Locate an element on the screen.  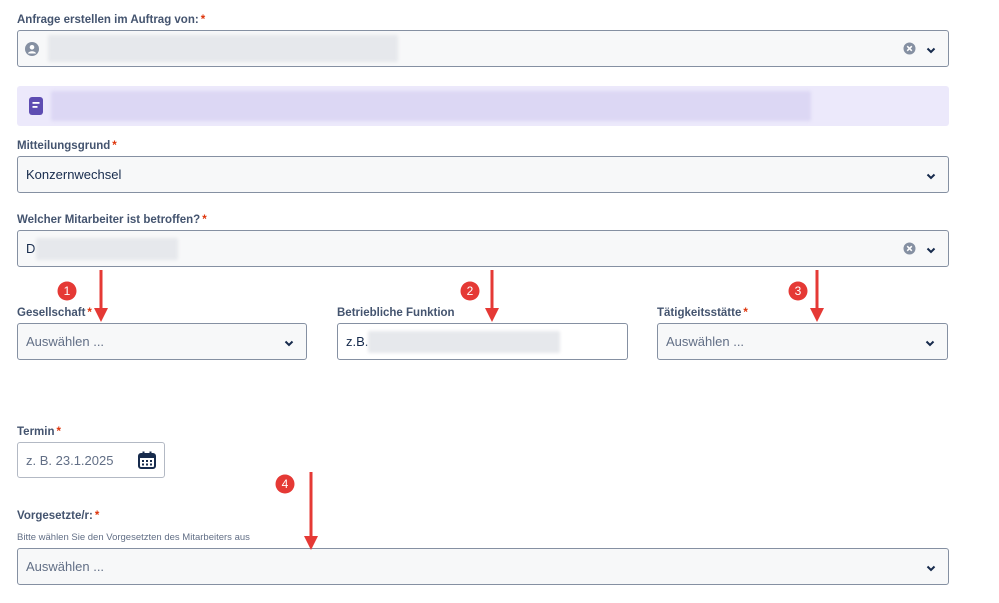
employee-value: D is located at coordinates (31, 248).